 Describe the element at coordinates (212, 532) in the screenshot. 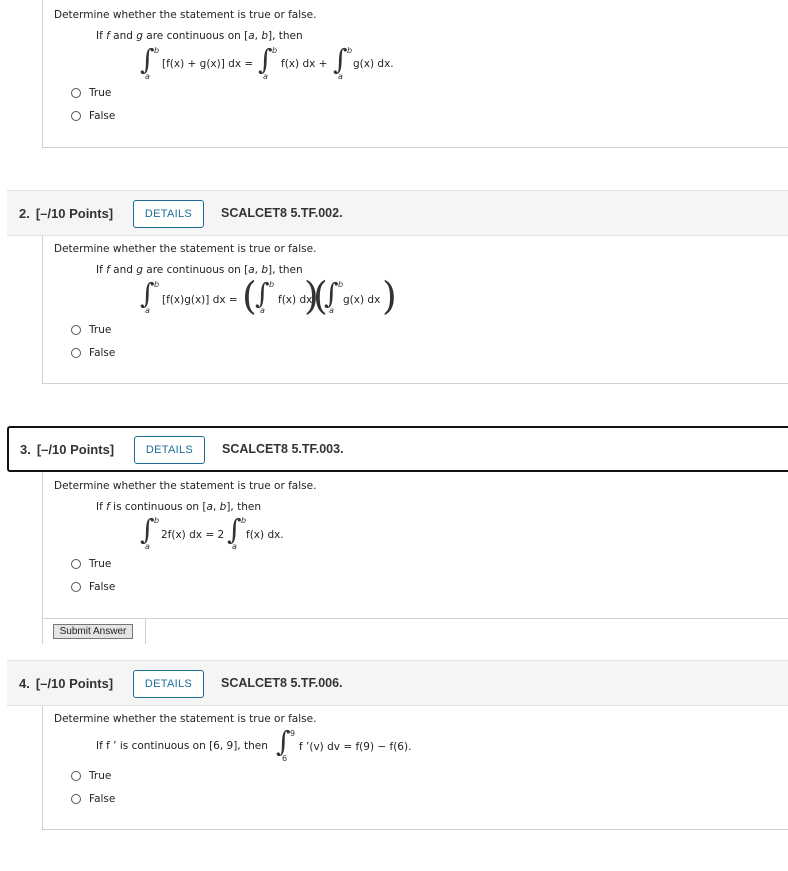

I see `question-3-equation: ∫ b a 2f(x) dx = 2 ∫ b a f(x) dx.` at that location.